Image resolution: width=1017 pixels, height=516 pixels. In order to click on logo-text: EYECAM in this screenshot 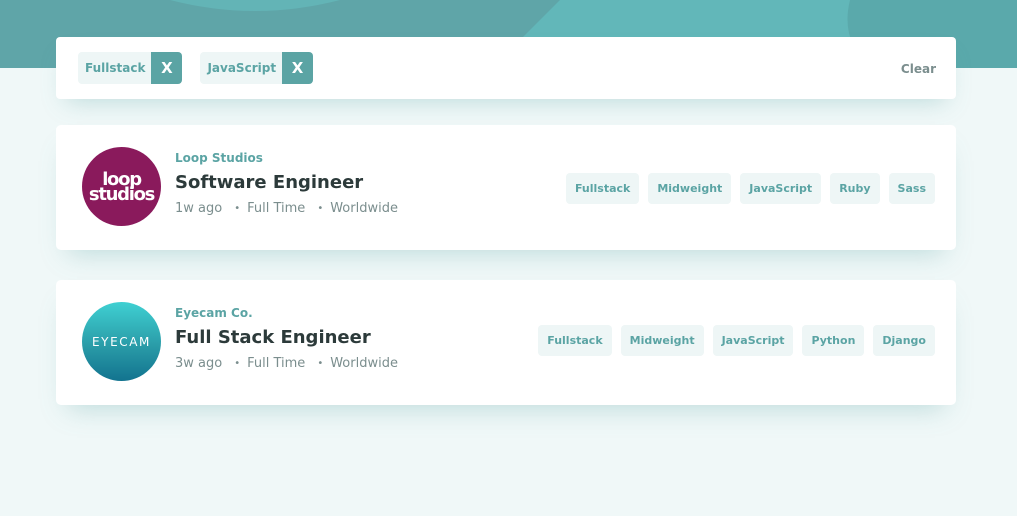, I will do `click(121, 341)`.